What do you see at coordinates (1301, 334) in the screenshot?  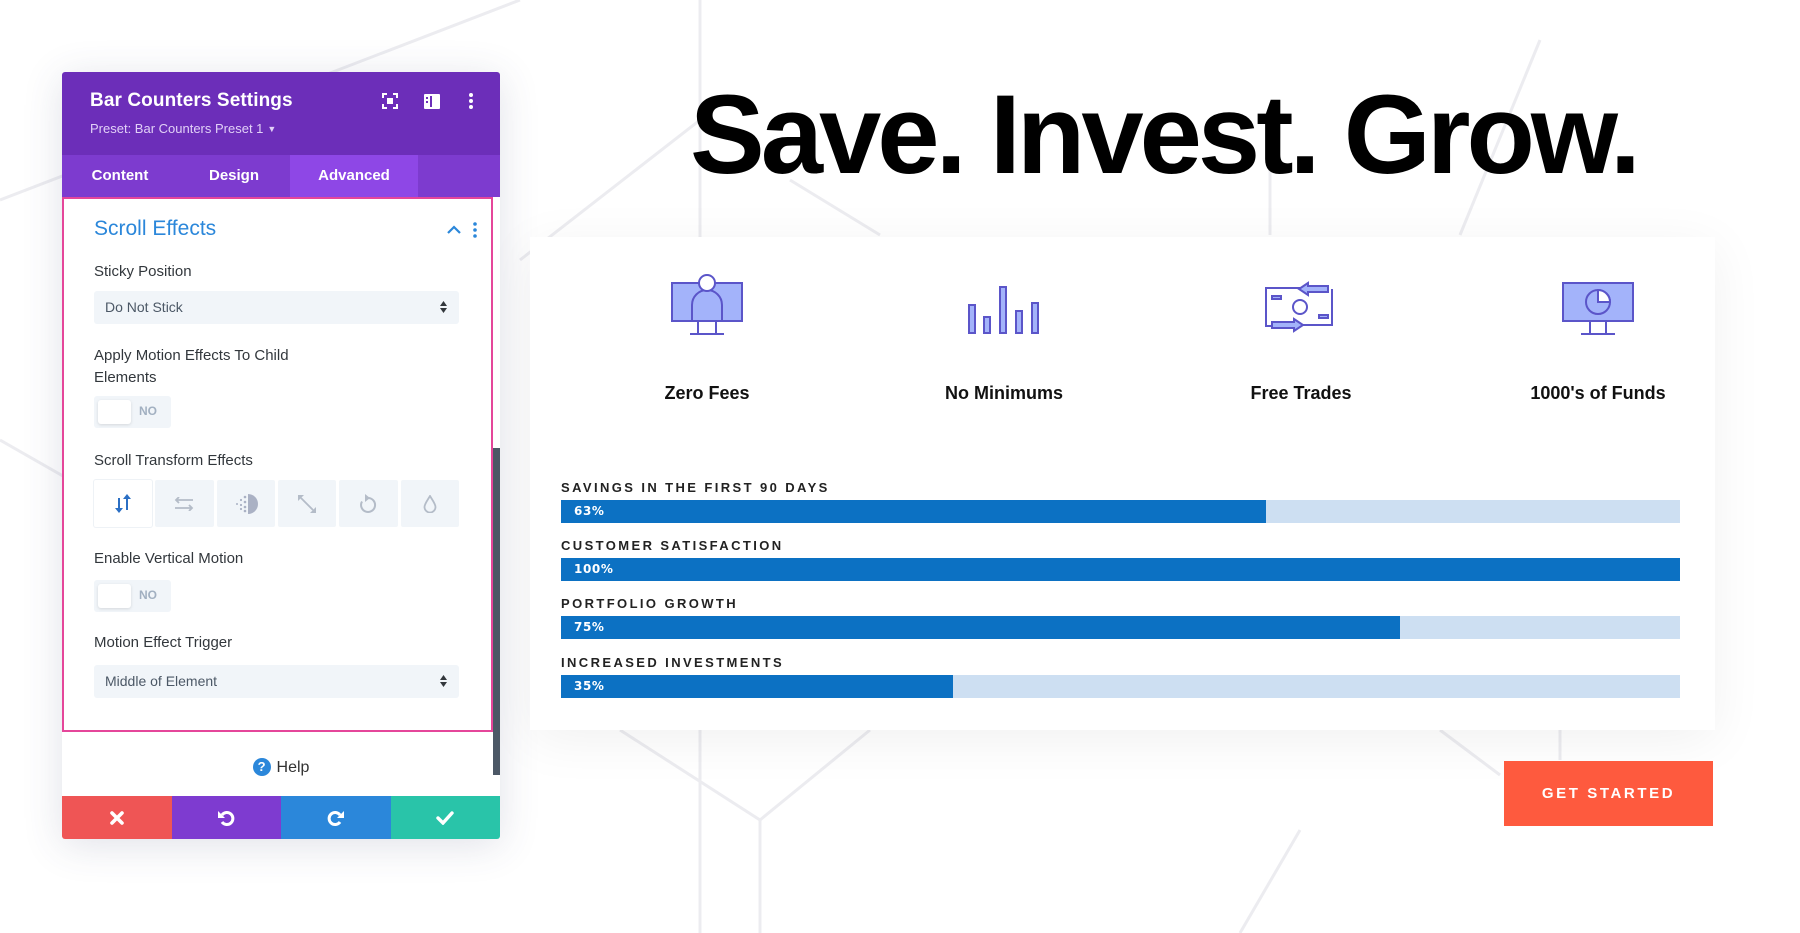 I see `feature-item: Free Trades` at bounding box center [1301, 334].